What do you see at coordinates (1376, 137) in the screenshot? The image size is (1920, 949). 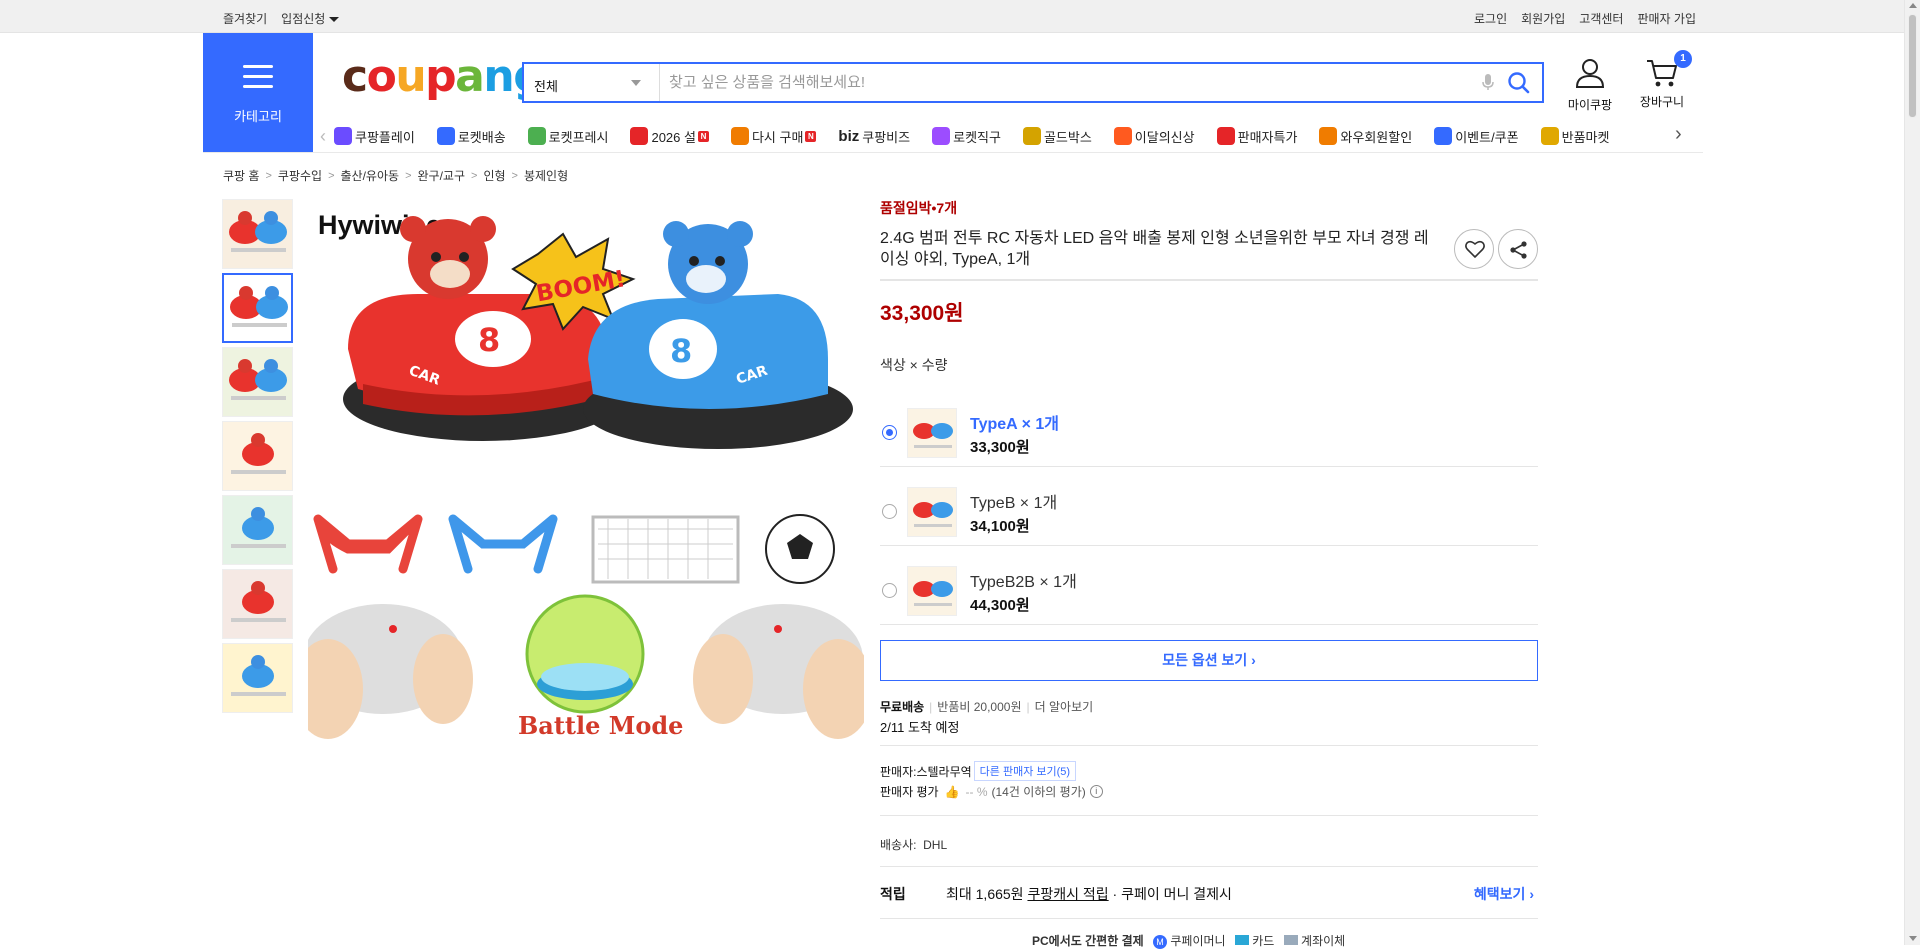 I see `nav-item-label: 와우회원할인` at bounding box center [1376, 137].